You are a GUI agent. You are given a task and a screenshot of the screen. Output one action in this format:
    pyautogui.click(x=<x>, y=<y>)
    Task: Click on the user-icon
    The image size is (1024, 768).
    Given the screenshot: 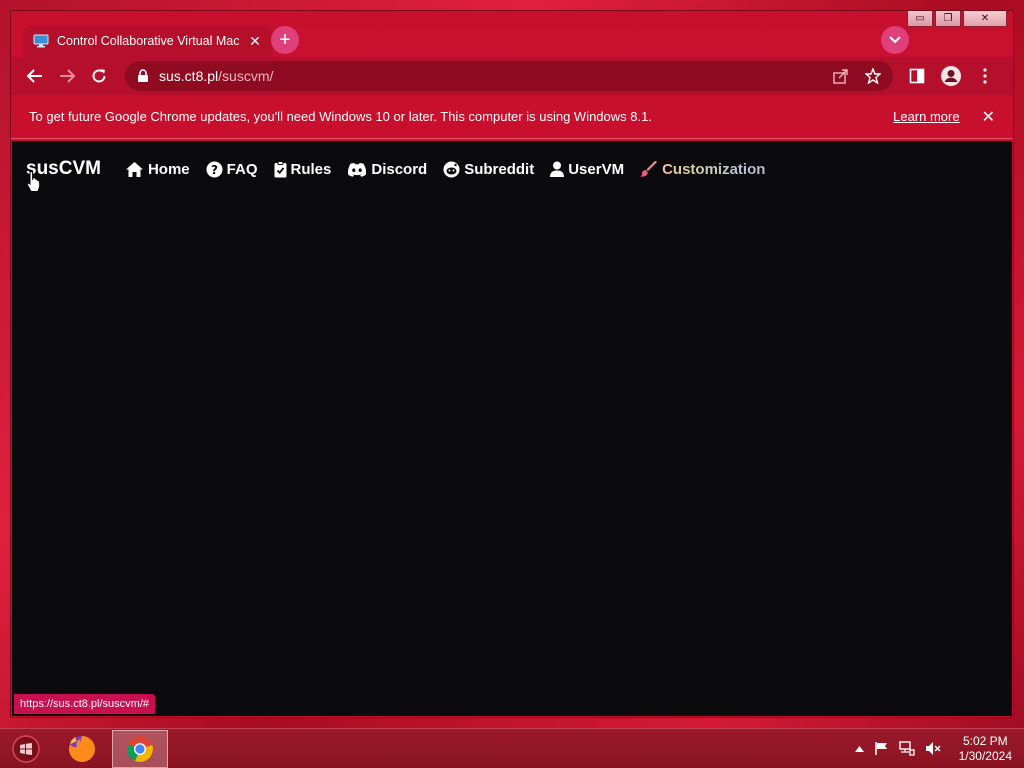 What is the action you would take?
    pyautogui.click(x=557, y=169)
    